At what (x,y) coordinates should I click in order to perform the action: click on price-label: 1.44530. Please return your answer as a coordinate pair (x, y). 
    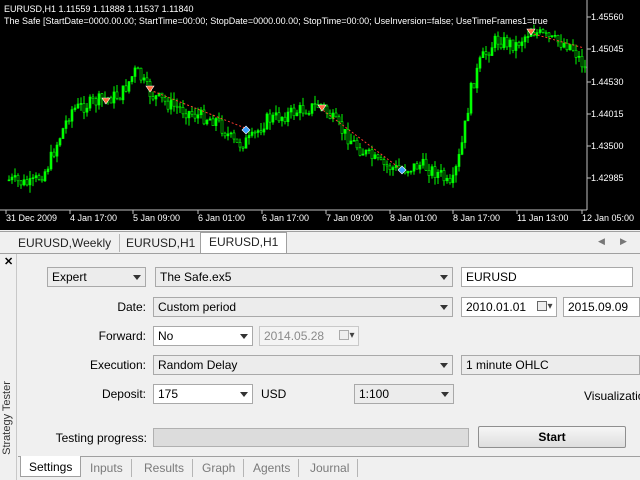
    Looking at the image, I should click on (607, 82).